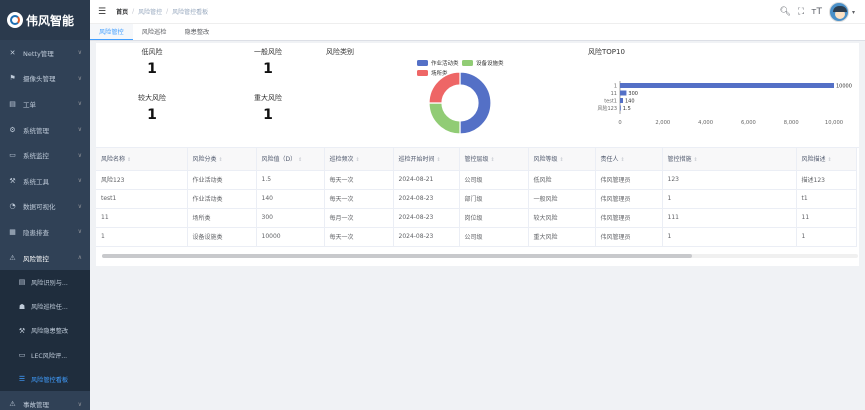  What do you see at coordinates (619, 123) in the screenshot?
I see `x-tick-label: 0` at bounding box center [619, 123].